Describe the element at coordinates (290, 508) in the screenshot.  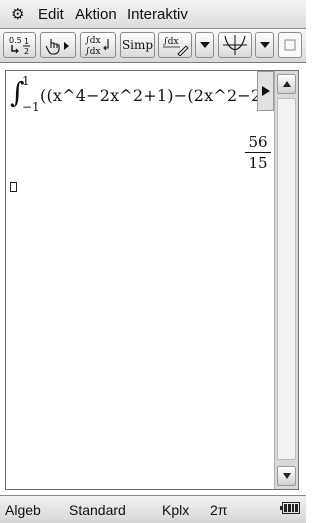
I see `battery-icon` at that location.